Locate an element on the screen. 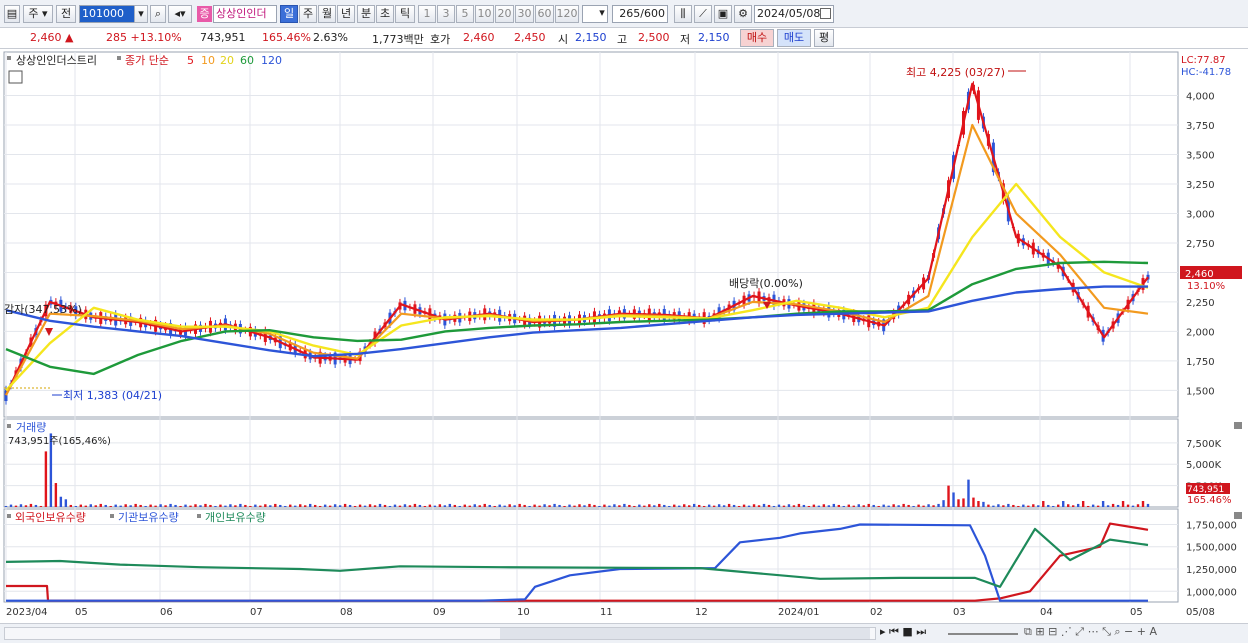  interval-30-button: 30 is located at coordinates (524, 14).